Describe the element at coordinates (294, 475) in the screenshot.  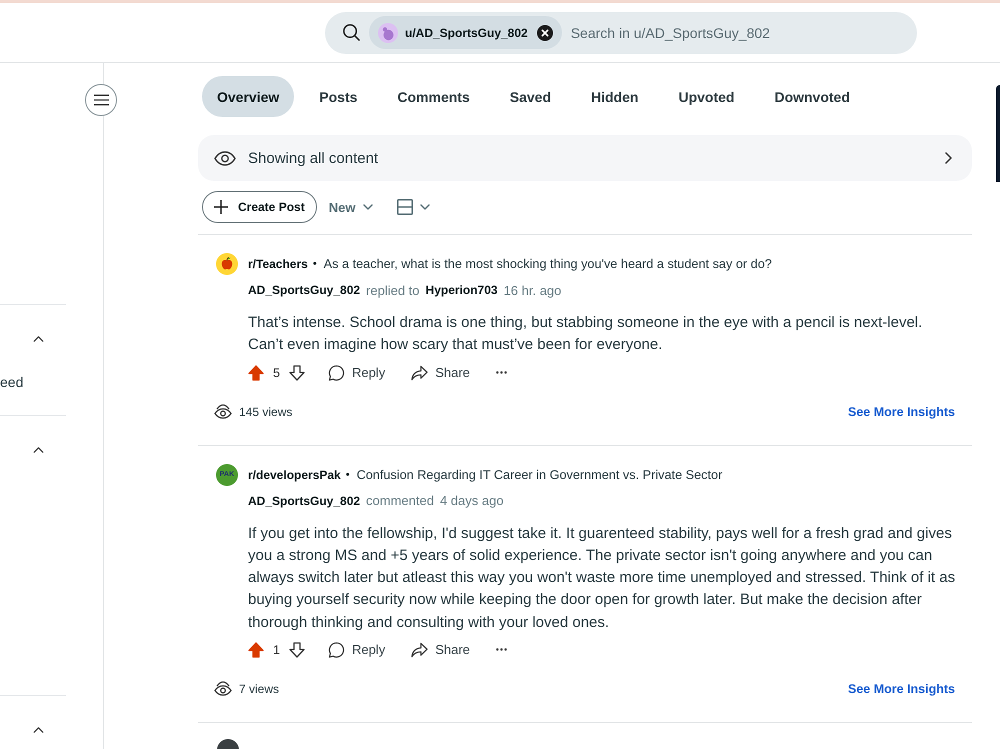
I see `community-link: r/developersPak` at that location.